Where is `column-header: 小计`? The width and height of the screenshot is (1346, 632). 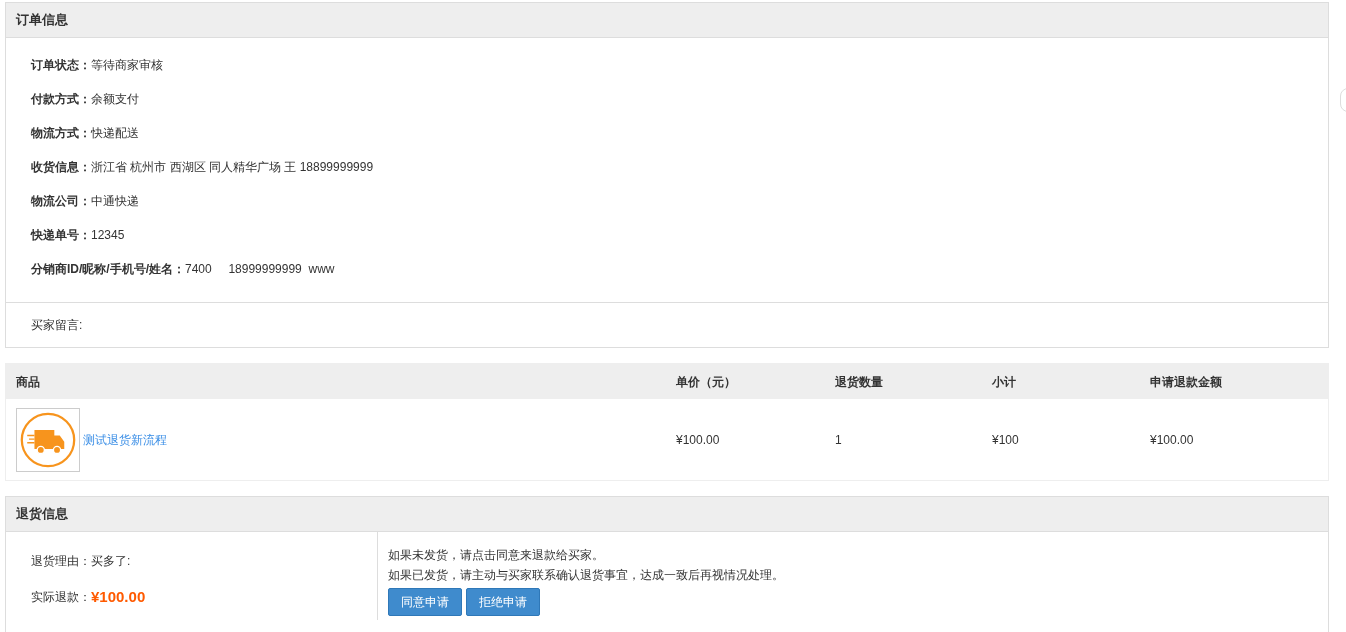
column-header: 小计 is located at coordinates (1004, 381).